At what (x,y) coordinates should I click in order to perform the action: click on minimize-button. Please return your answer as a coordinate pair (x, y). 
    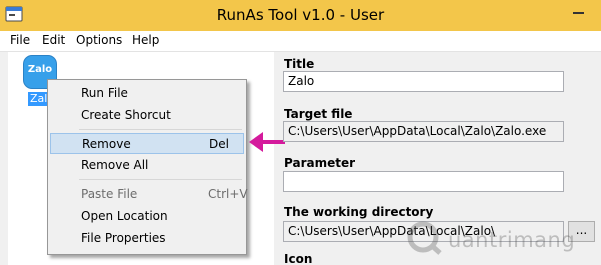
    Looking at the image, I should click on (578, 11).